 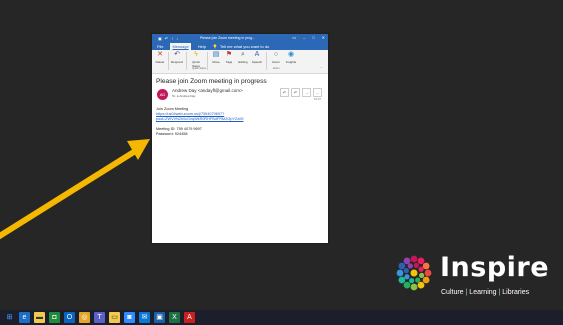 I want to click on tell-me-text: Tell me what you want to do, so click(x=244, y=46).